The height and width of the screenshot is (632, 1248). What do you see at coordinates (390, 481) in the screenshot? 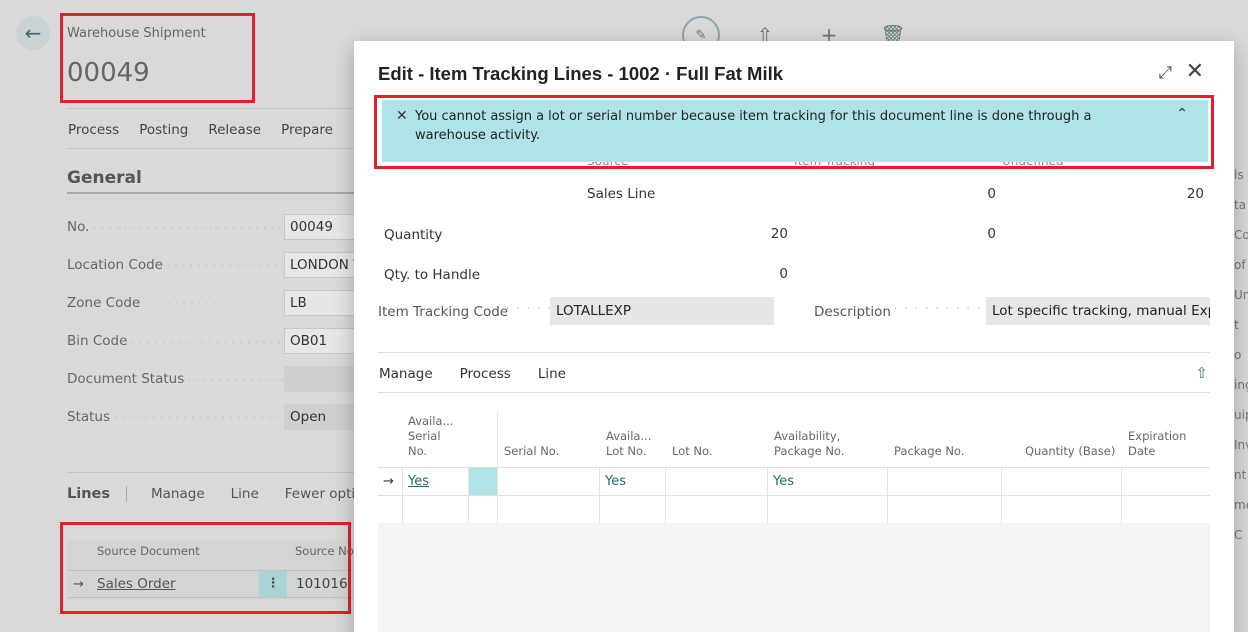
I see `row-selector-arrow: →` at bounding box center [390, 481].